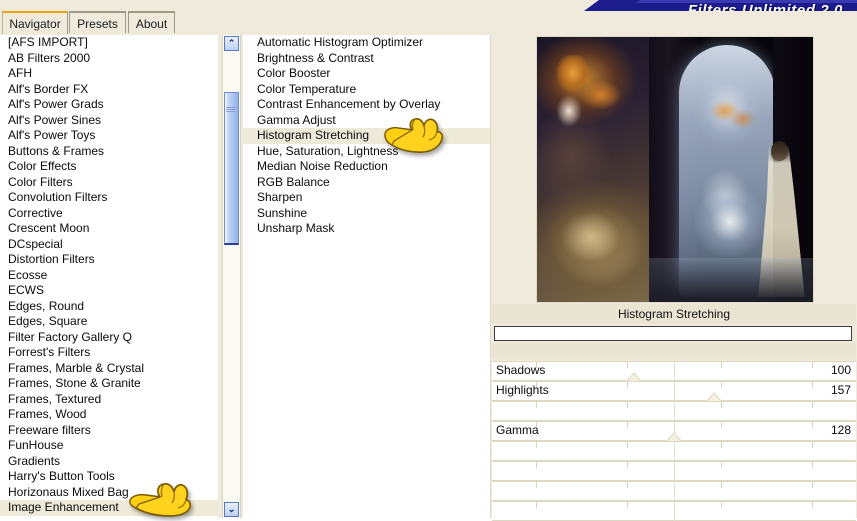  I want to click on filter-list-item: RGB Balance, so click(366, 183).